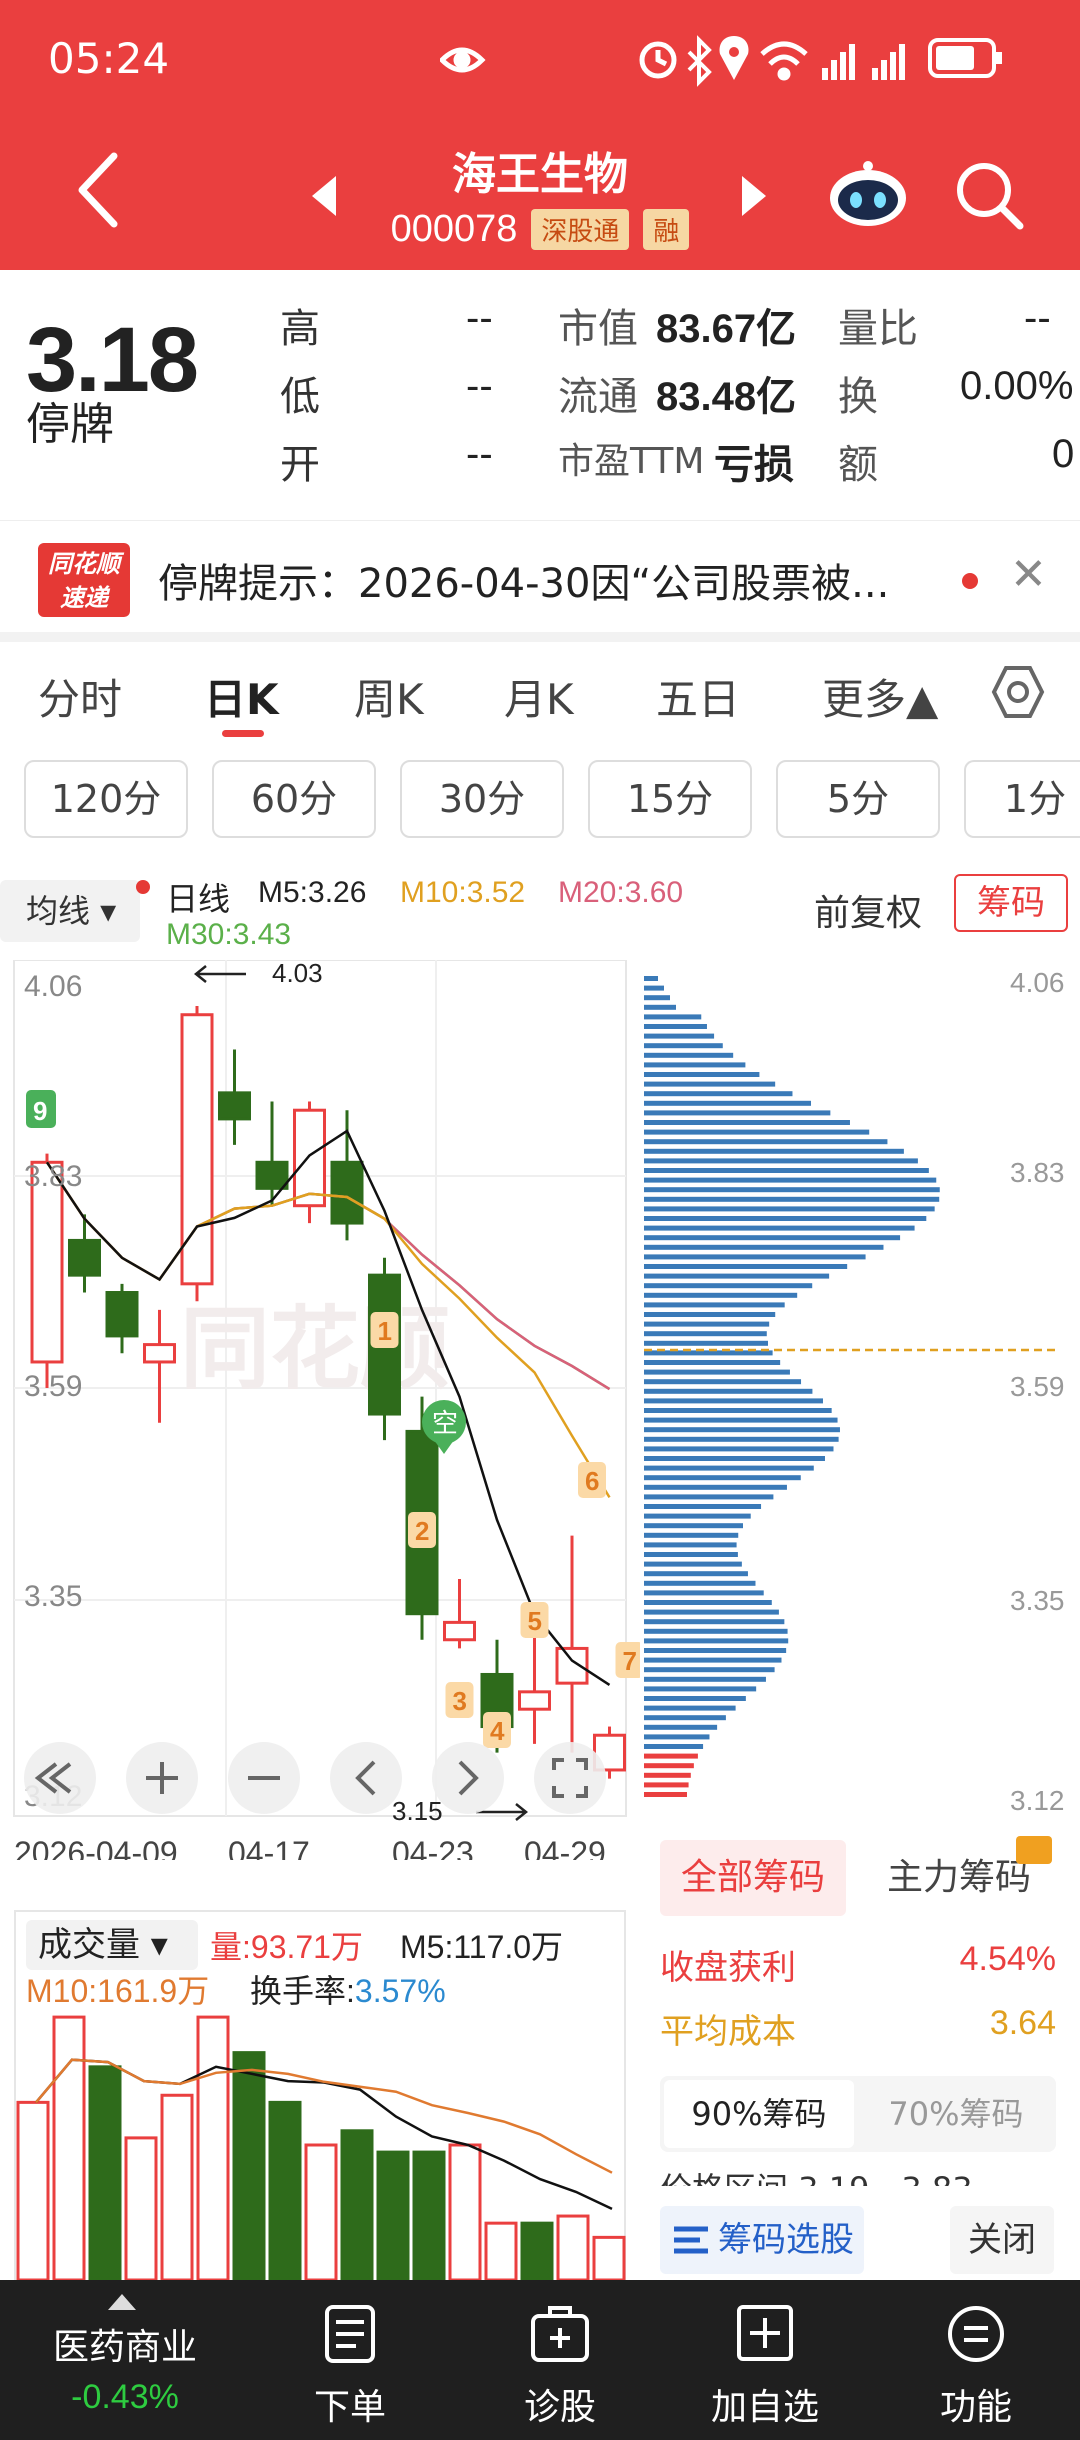 This screenshot has height=2440, width=1080. What do you see at coordinates (389, 696) in the screenshot?
I see `tab-weekly-k: 周K` at bounding box center [389, 696].